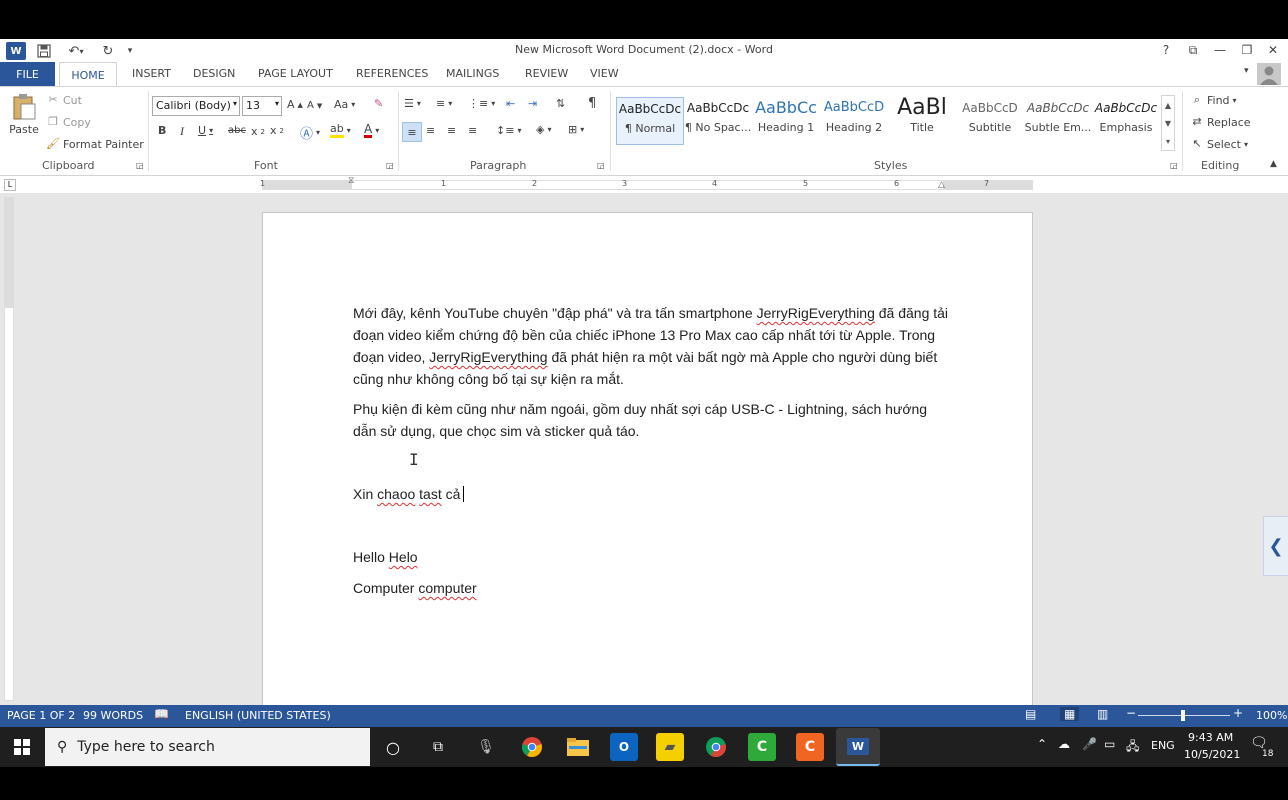 This screenshot has height=800, width=1288. Describe the element at coordinates (393, 747) in the screenshot. I see `cortana-icon: ○` at that location.